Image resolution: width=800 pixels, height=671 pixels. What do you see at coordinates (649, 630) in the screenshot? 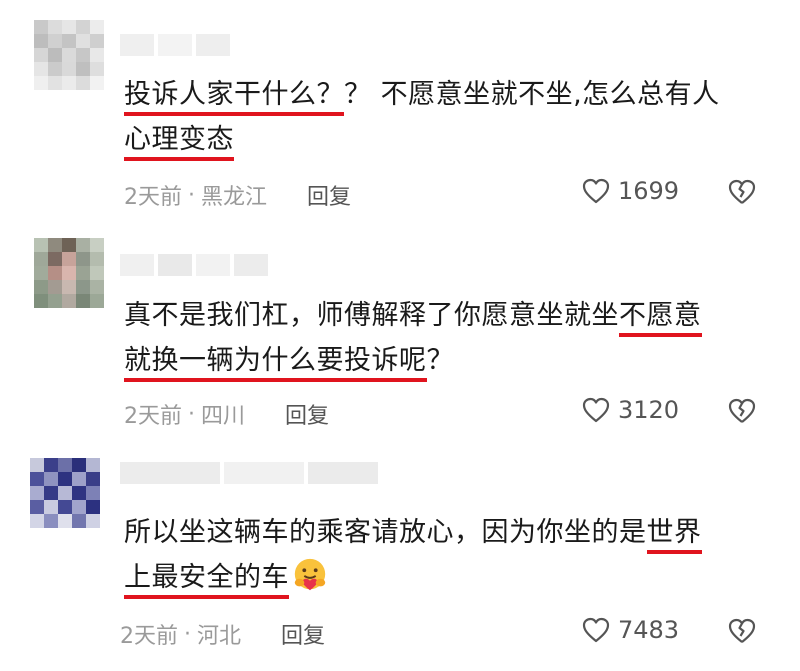
I see `like-count: 7483` at bounding box center [649, 630].